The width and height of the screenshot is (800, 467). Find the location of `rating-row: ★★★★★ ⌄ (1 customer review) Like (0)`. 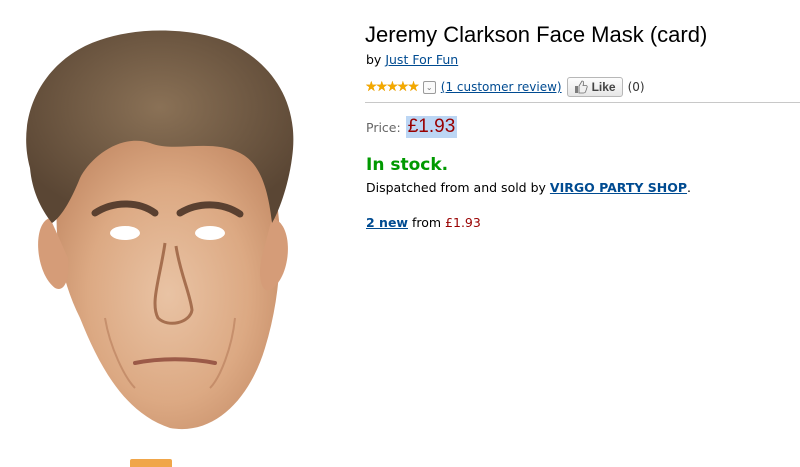

rating-row: ★★★★★ ⌄ (1 customer review) Like (0) is located at coordinates (505, 87).